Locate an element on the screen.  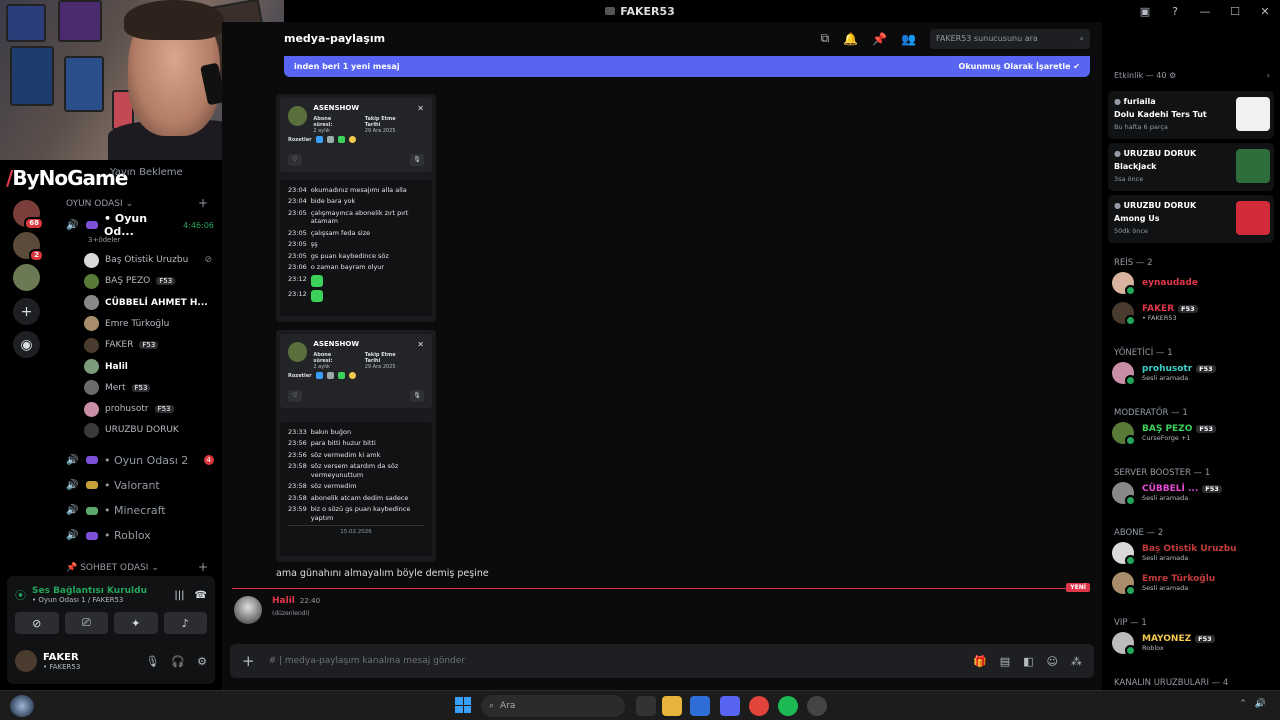
sticker-icon: ◧ is located at coordinates (1028, 661).